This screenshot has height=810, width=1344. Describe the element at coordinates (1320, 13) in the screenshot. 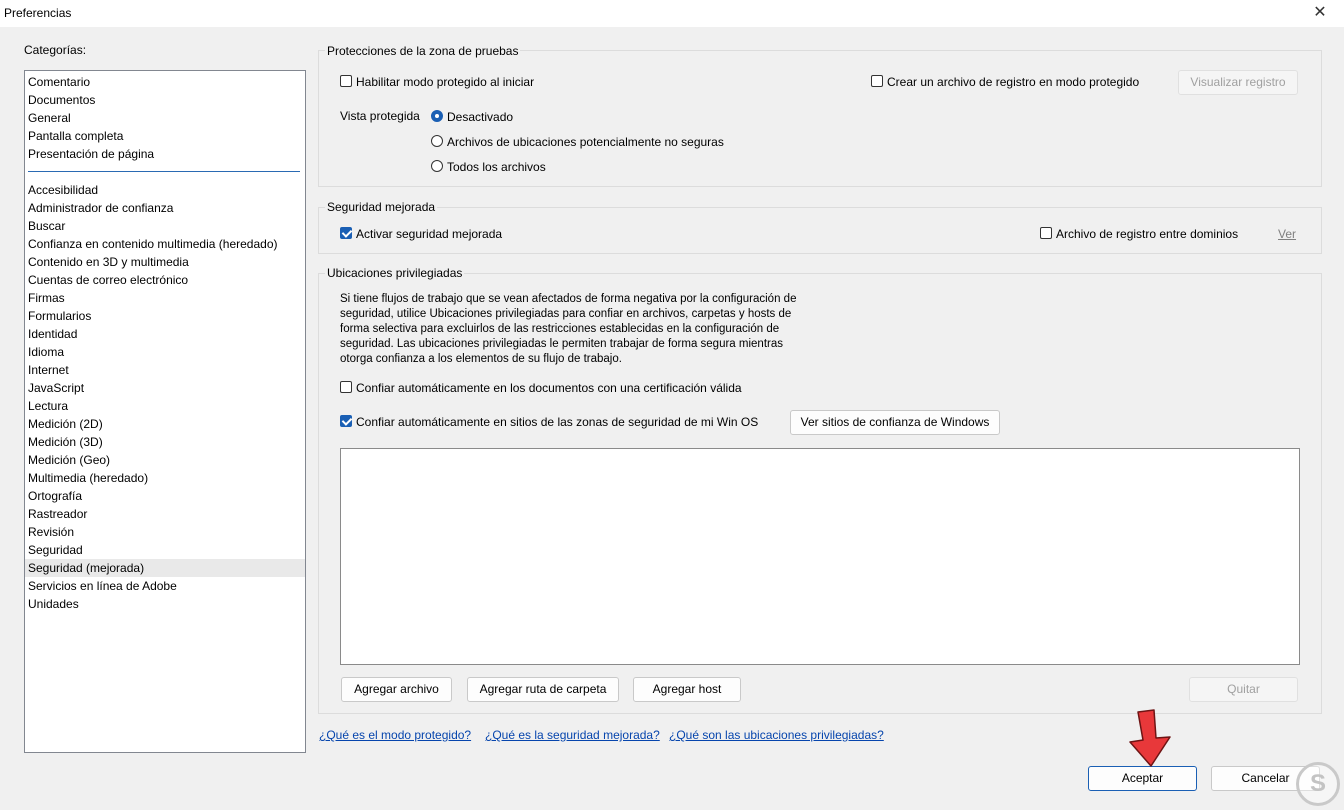

I see `close-icon: ✕` at that location.